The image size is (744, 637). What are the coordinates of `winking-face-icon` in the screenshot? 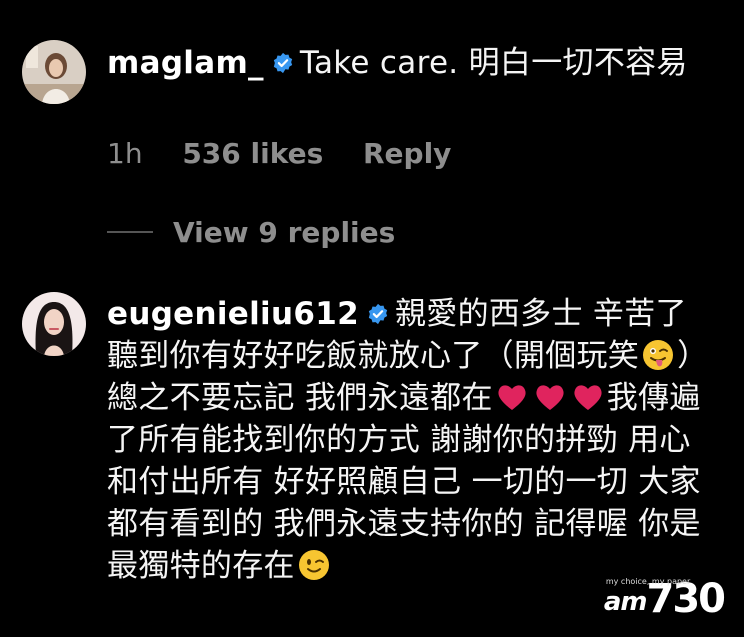 It's located at (313, 565).